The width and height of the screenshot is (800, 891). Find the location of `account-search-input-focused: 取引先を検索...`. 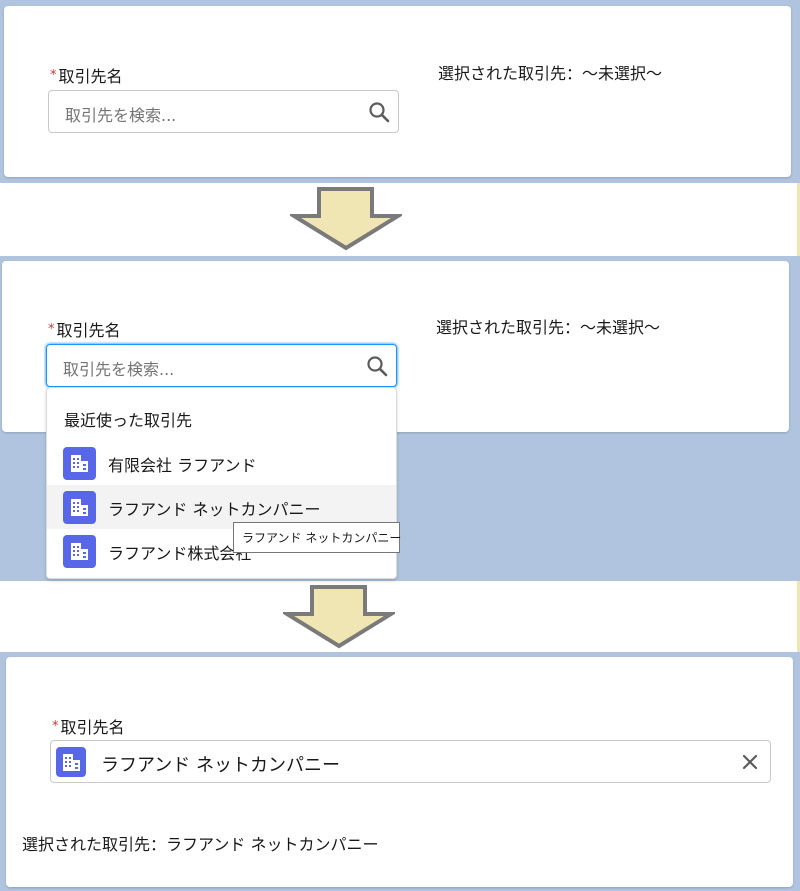

account-search-input-focused: 取引先を検索... is located at coordinates (221, 365).